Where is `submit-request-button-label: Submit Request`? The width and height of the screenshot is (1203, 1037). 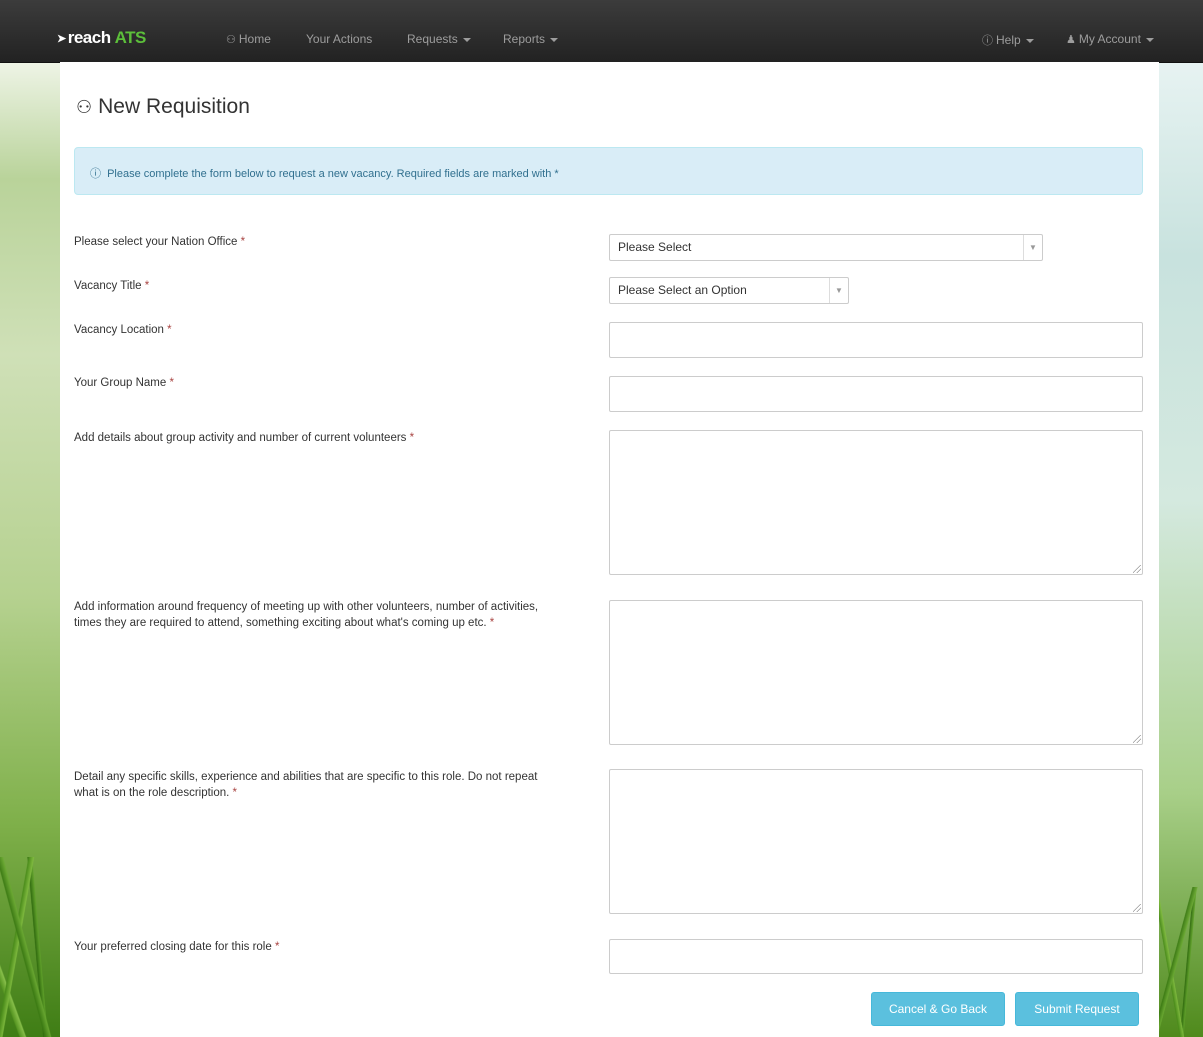
submit-request-button-label: Submit Request is located at coordinates (1077, 1009).